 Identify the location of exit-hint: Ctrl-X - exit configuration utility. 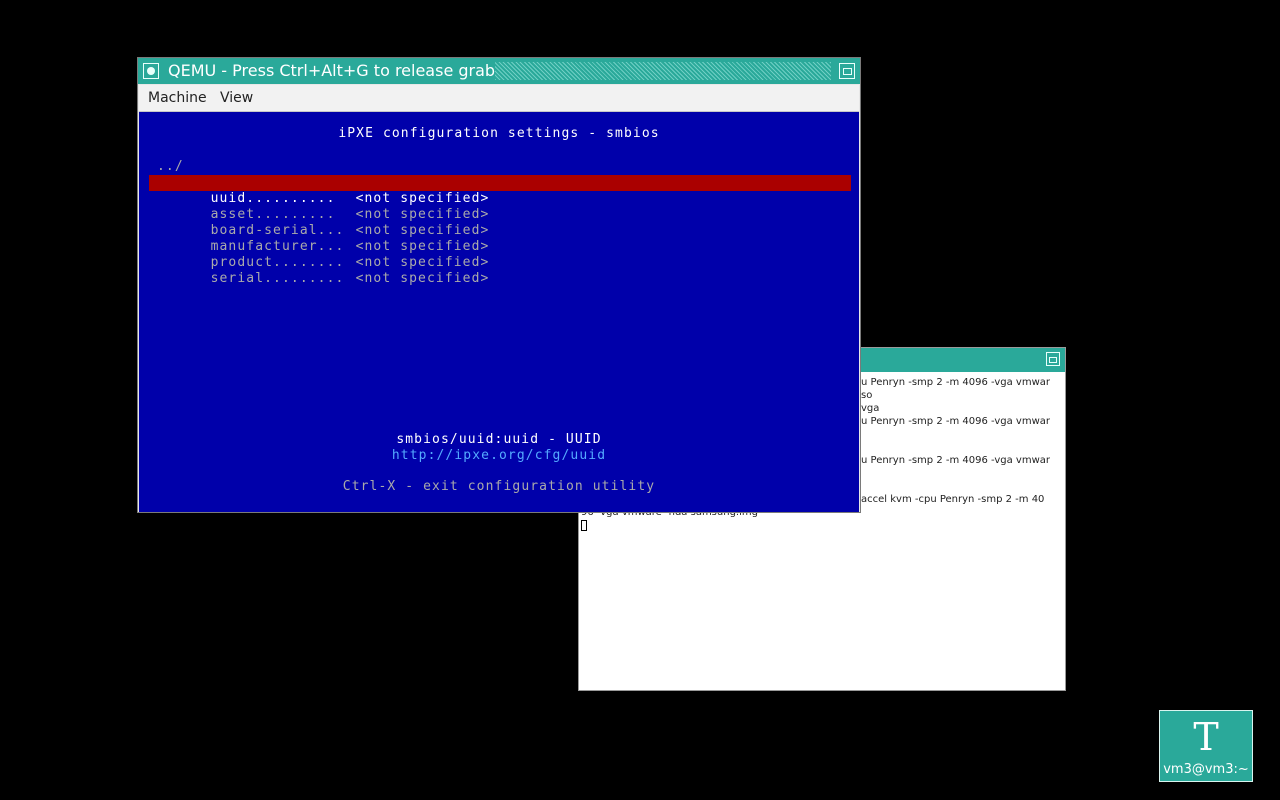
(499, 486).